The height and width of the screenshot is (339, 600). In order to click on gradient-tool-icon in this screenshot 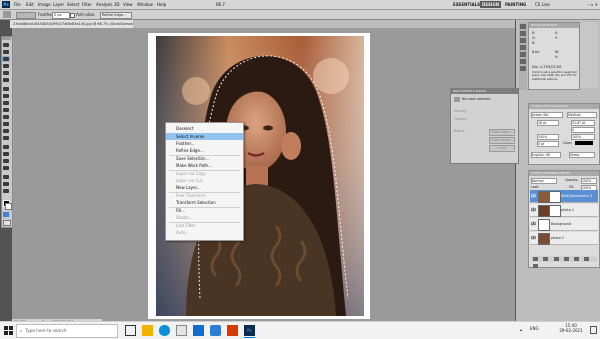, I will do `click(6, 124)`.